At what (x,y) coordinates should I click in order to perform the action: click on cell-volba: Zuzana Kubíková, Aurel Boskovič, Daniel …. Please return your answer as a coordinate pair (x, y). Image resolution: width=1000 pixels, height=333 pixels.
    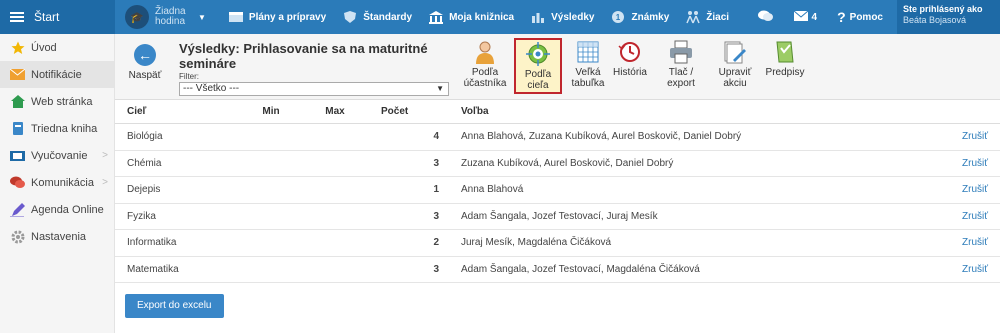
    Looking at the image, I should click on (567, 163).